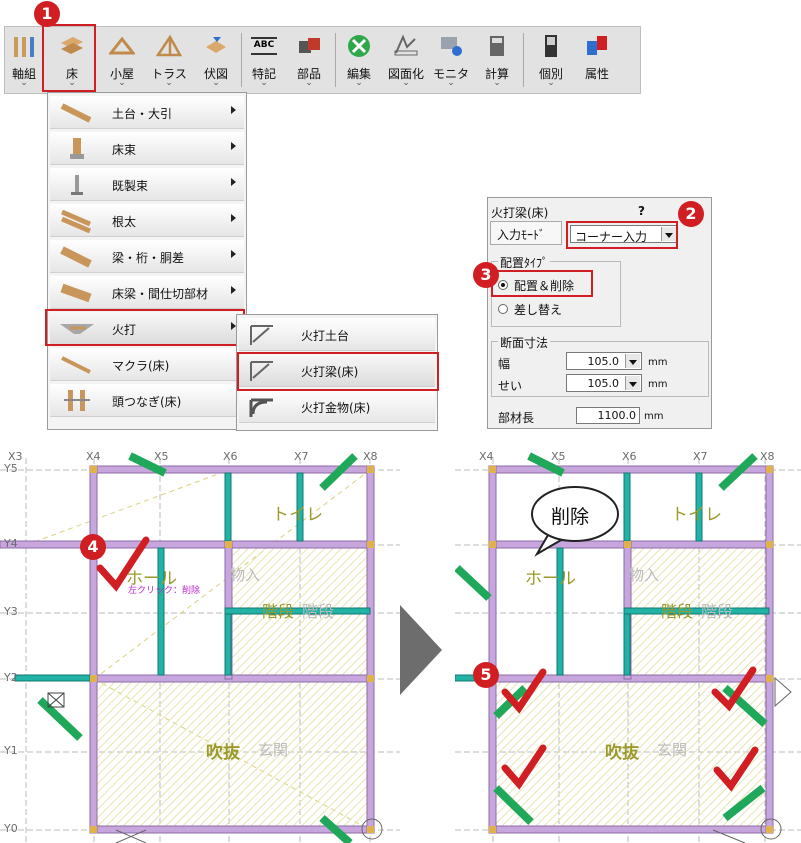  What do you see at coordinates (451, 60) in the screenshot?
I see `toolbar-monitor-button: モニタ ⌄` at bounding box center [451, 60].